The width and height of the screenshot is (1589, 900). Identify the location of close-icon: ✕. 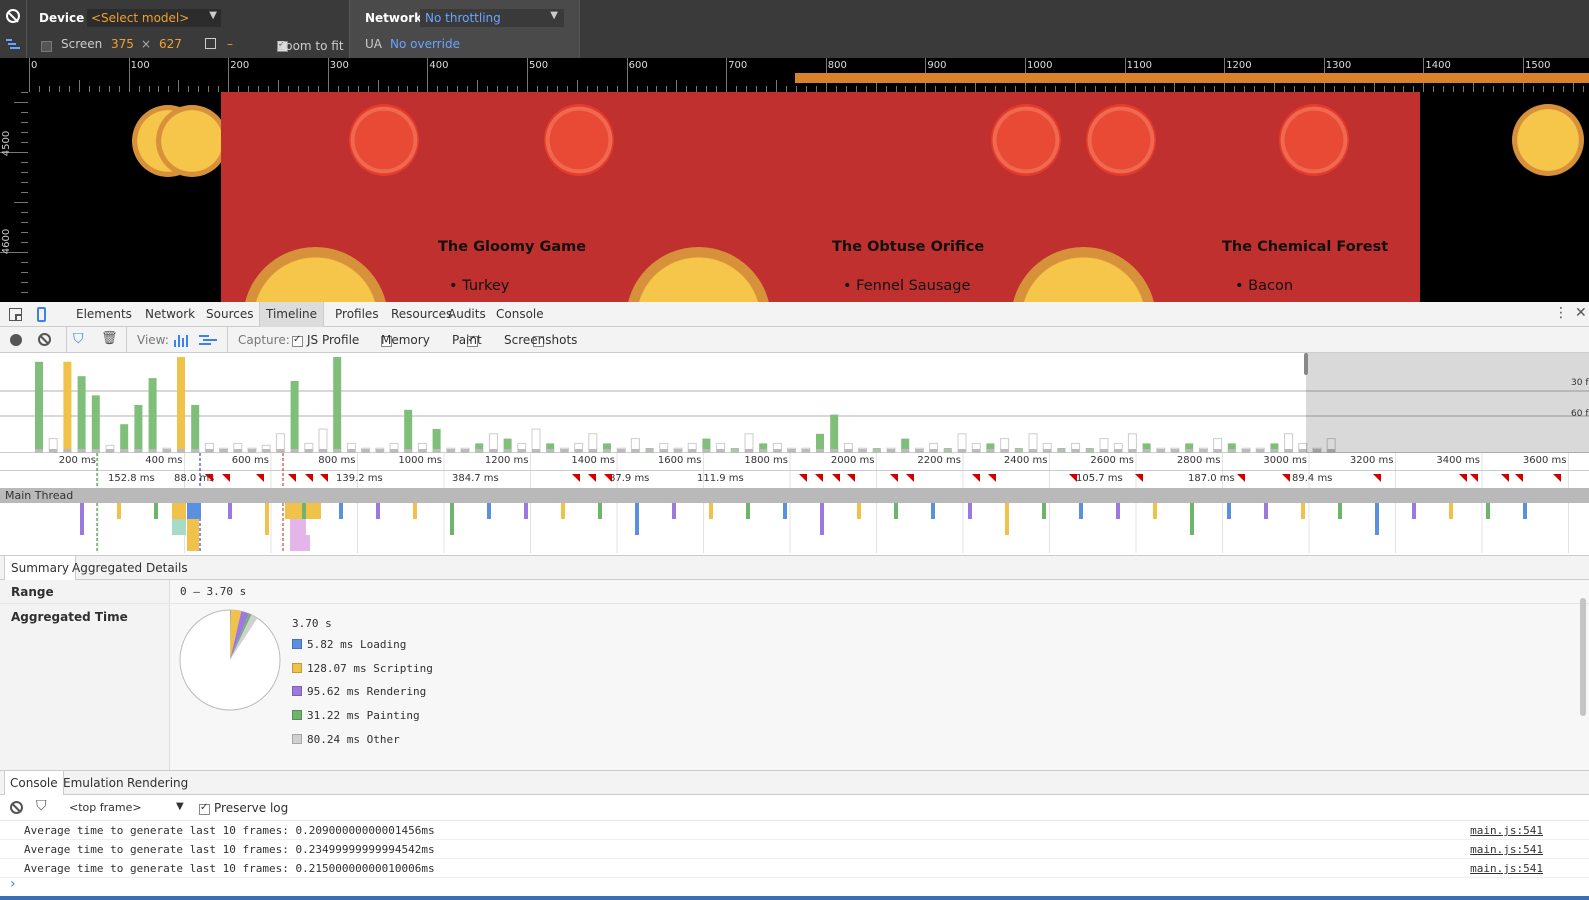
(1581, 313).